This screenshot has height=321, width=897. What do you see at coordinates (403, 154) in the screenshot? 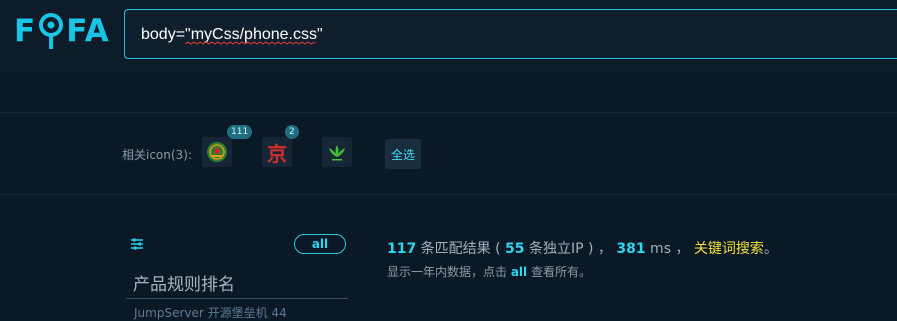
I see `select-all-button: 全选` at bounding box center [403, 154].